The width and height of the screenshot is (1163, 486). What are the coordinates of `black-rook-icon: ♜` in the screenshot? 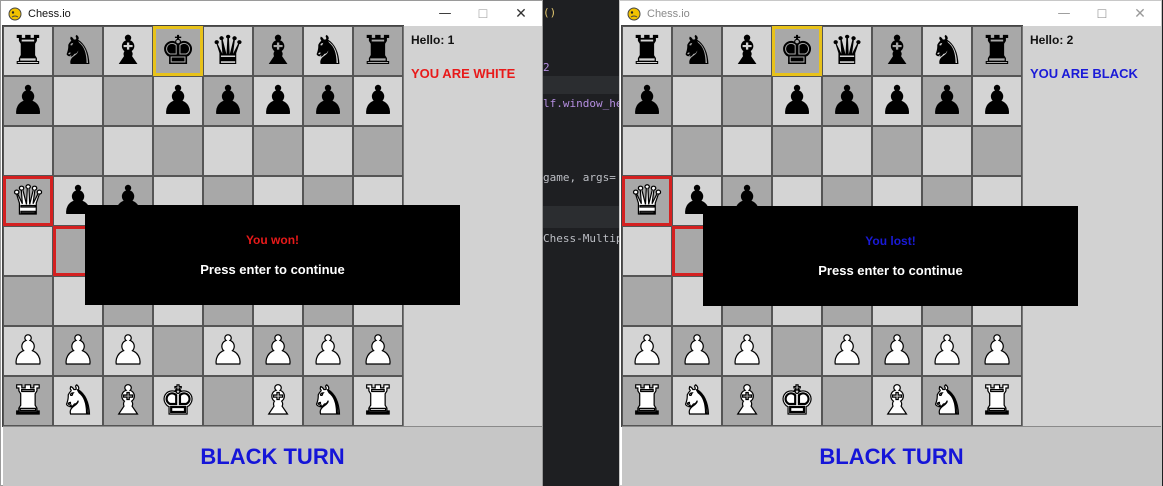 It's located at (378, 51).